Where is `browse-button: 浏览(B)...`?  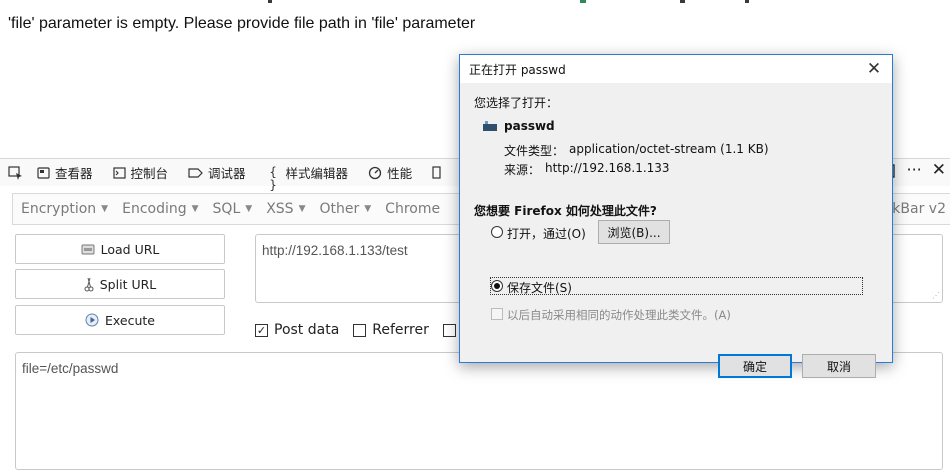 browse-button: 浏览(B)... is located at coordinates (634, 232).